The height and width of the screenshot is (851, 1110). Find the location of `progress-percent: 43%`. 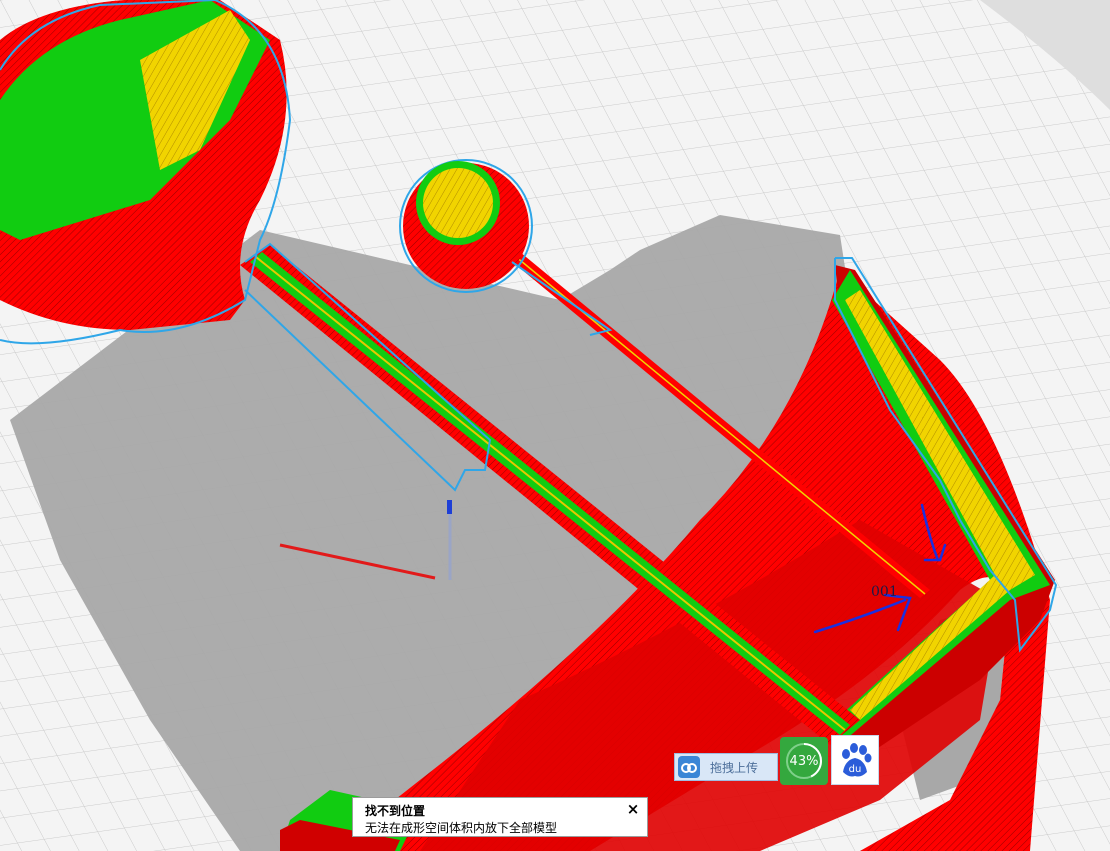

progress-percent: 43% is located at coordinates (804, 761).